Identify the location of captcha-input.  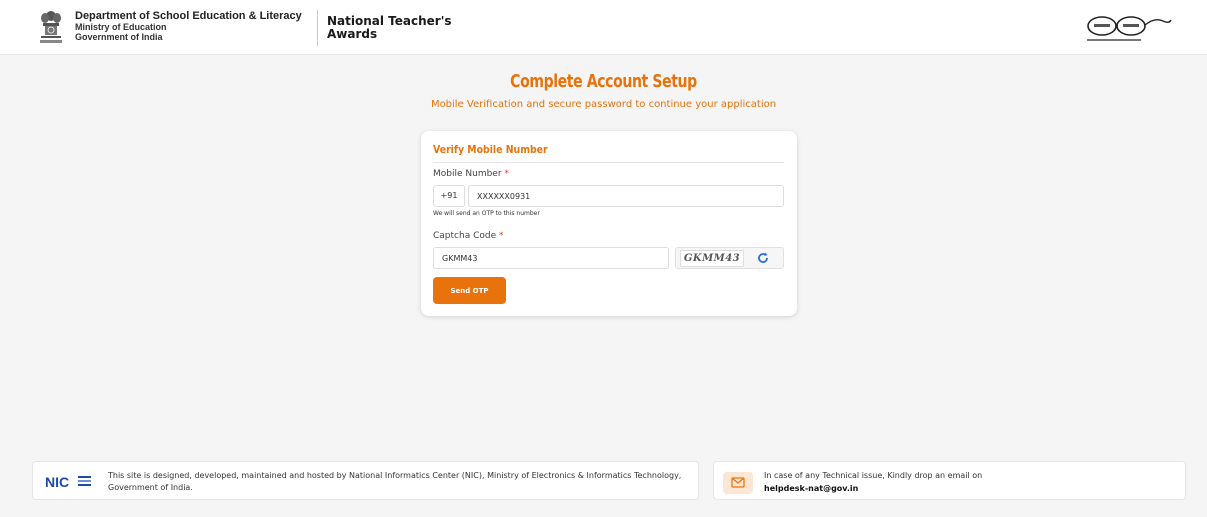
(551, 258).